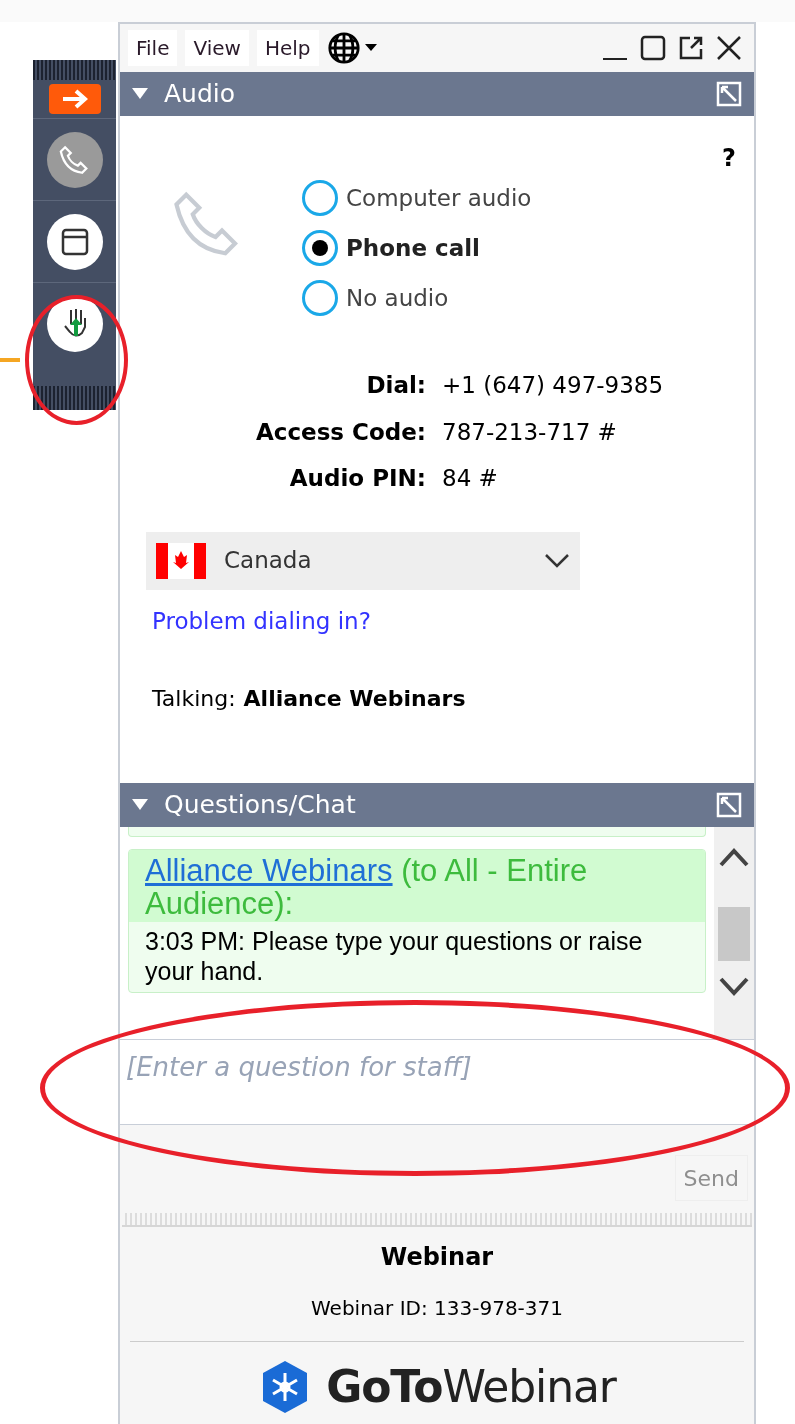  What do you see at coordinates (287, 48) in the screenshot?
I see `menu-item: Help` at bounding box center [287, 48].